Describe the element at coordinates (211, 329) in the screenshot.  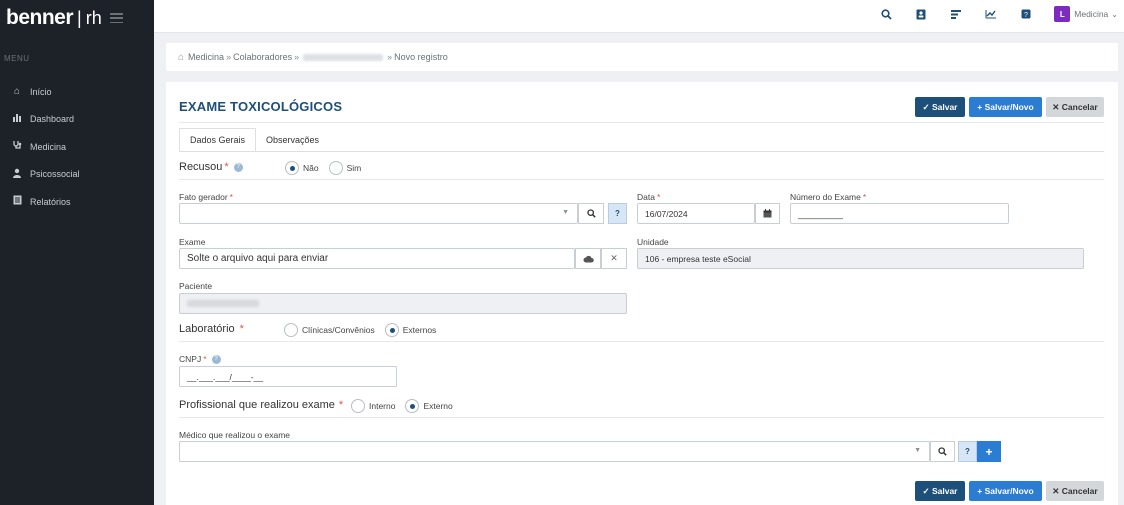
I see `laboratorio-label: Laboratório *` at that location.